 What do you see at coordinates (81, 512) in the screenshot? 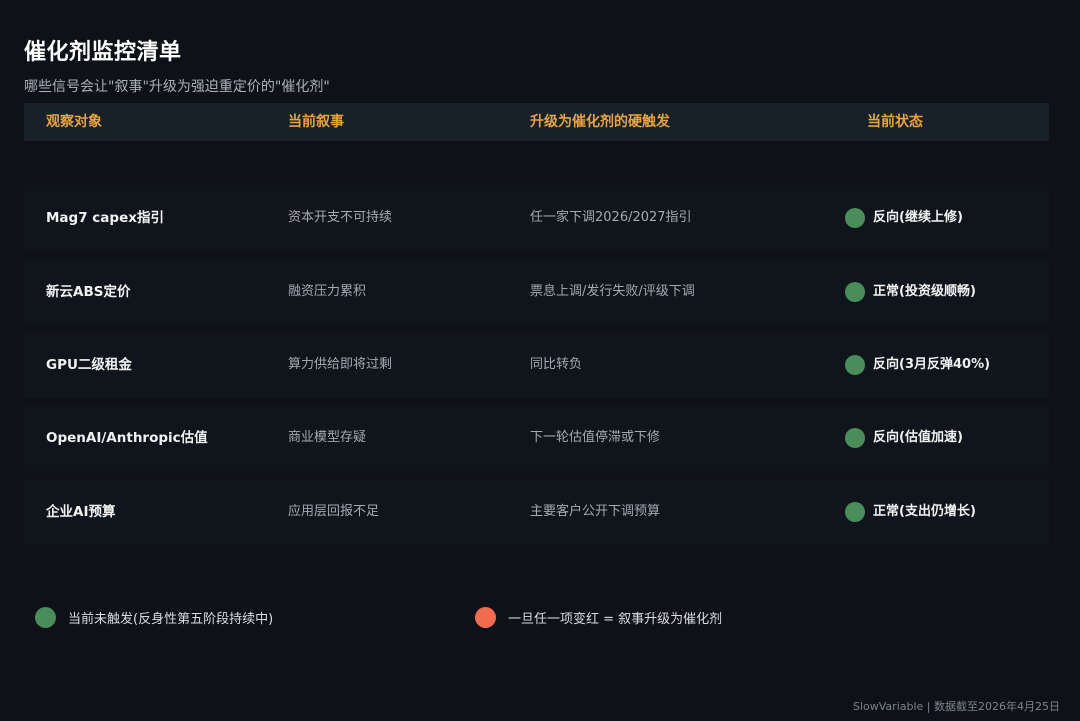
I see `row-target: 企业AI预算` at bounding box center [81, 512].